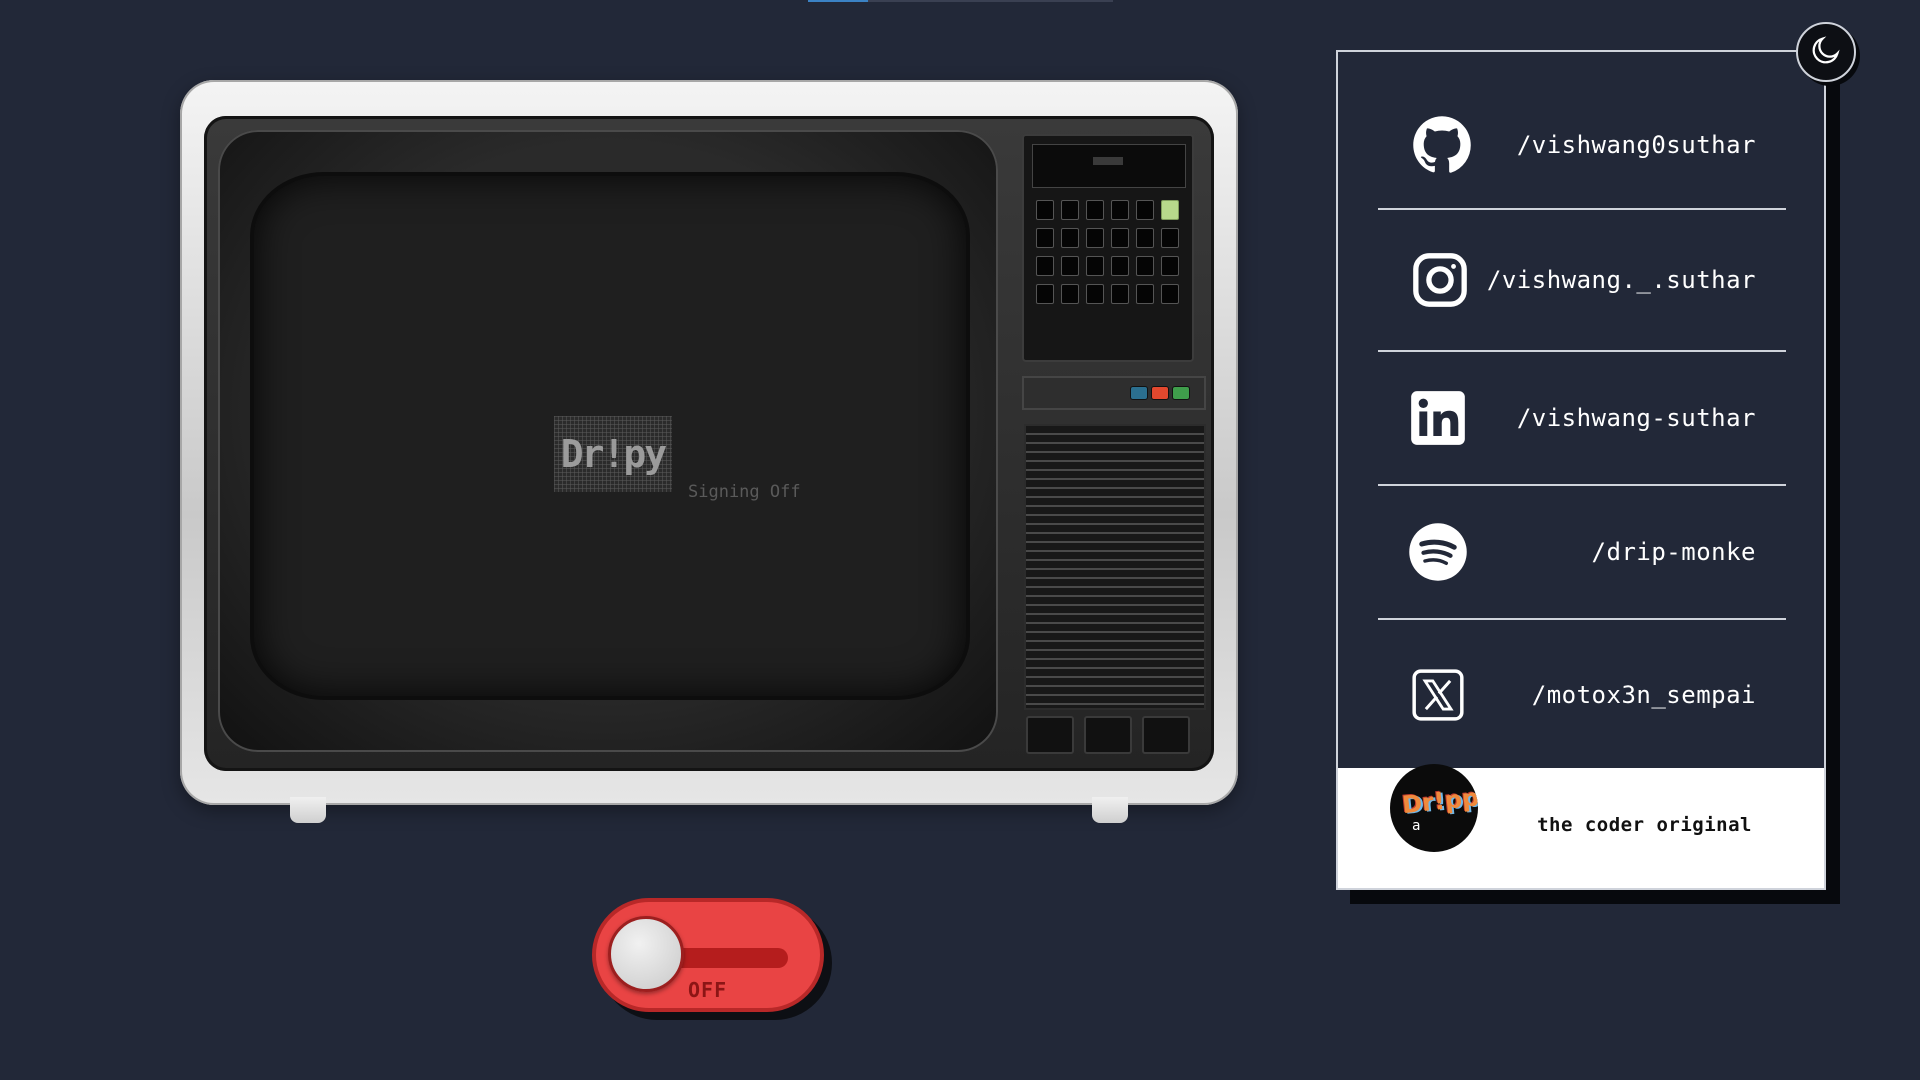  I want to click on avatar-icon: Dr!pply a, so click(1434, 808).